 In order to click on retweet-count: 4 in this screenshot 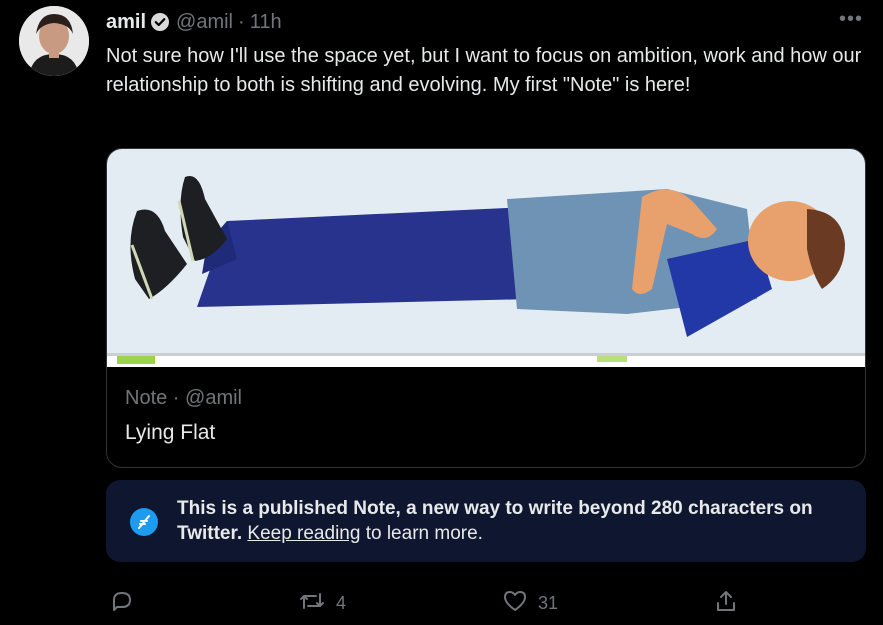, I will do `click(341, 602)`.